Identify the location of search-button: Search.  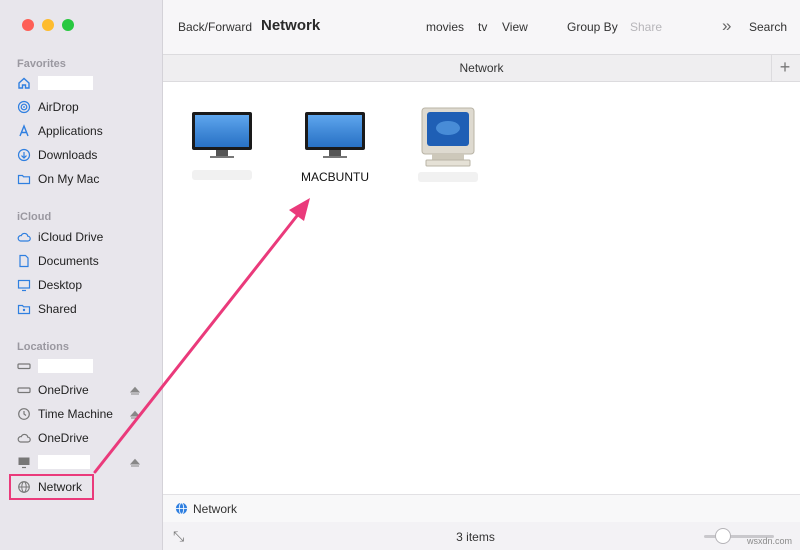
(768, 27).